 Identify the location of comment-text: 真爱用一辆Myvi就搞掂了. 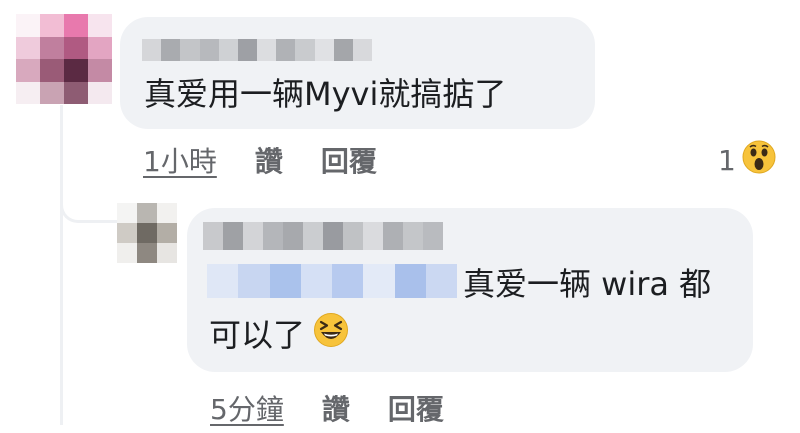
(325, 94).